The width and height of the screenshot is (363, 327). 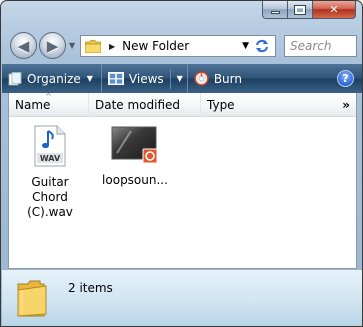 What do you see at coordinates (49, 104) in the screenshot?
I see `column-header-name: Name ^` at bounding box center [49, 104].